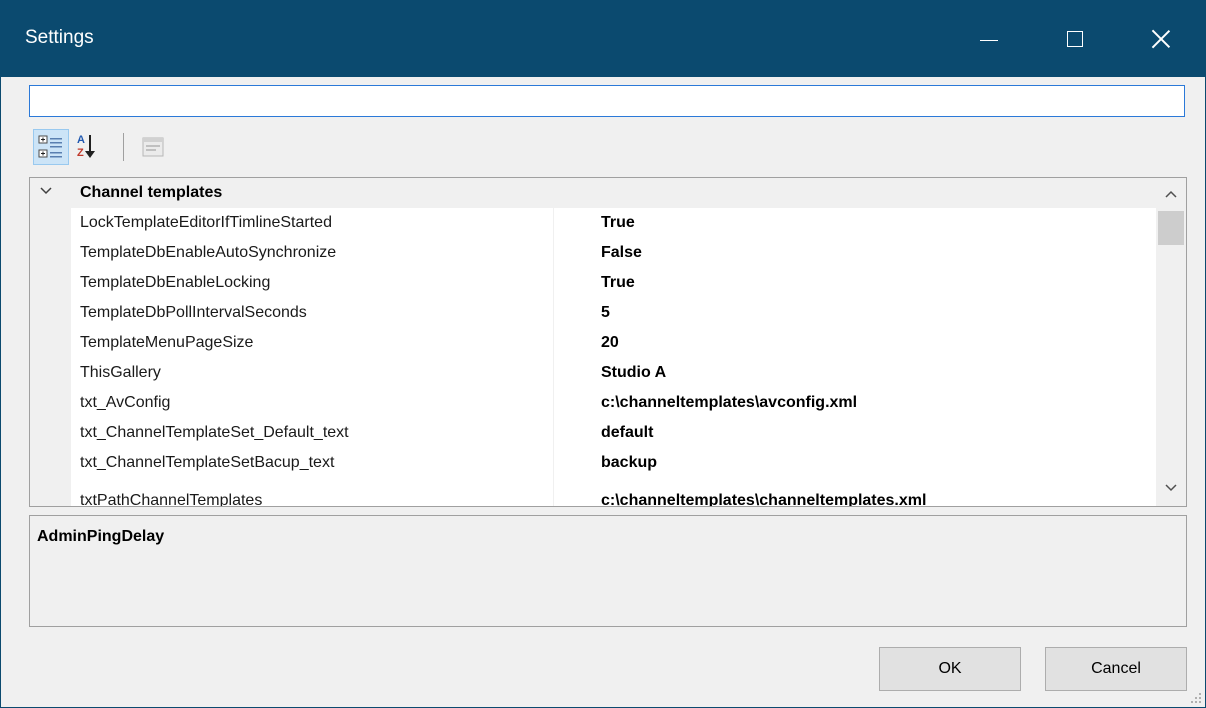 Image resolution: width=1206 pixels, height=708 pixels. What do you see at coordinates (1171, 342) in the screenshot?
I see `vertical-scrollbar` at bounding box center [1171, 342].